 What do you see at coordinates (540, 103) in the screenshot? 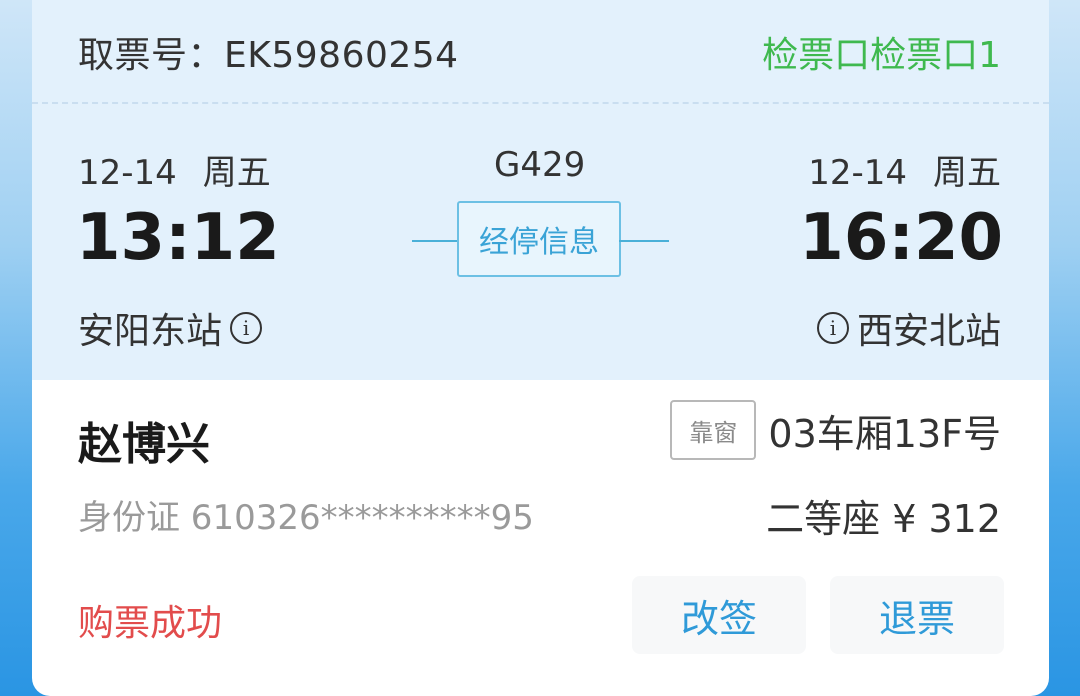
I see `divider` at bounding box center [540, 103].